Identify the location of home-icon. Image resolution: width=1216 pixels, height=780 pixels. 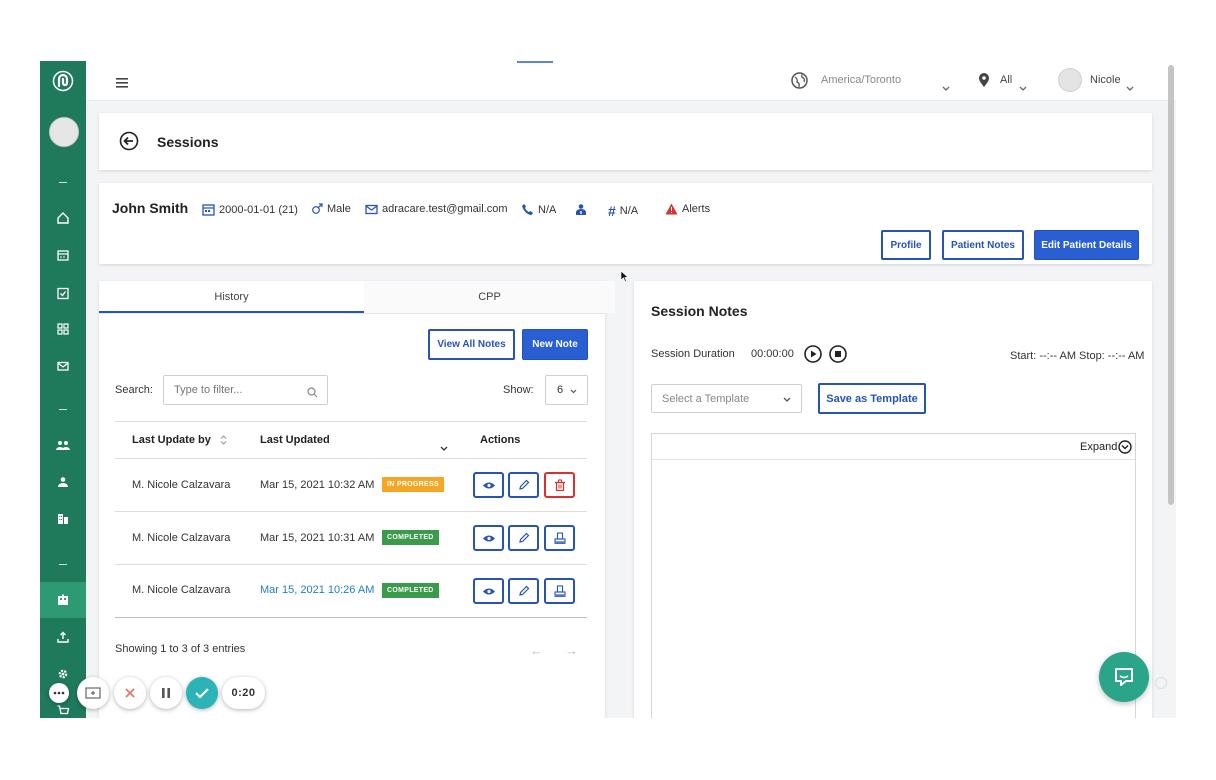
(63, 218).